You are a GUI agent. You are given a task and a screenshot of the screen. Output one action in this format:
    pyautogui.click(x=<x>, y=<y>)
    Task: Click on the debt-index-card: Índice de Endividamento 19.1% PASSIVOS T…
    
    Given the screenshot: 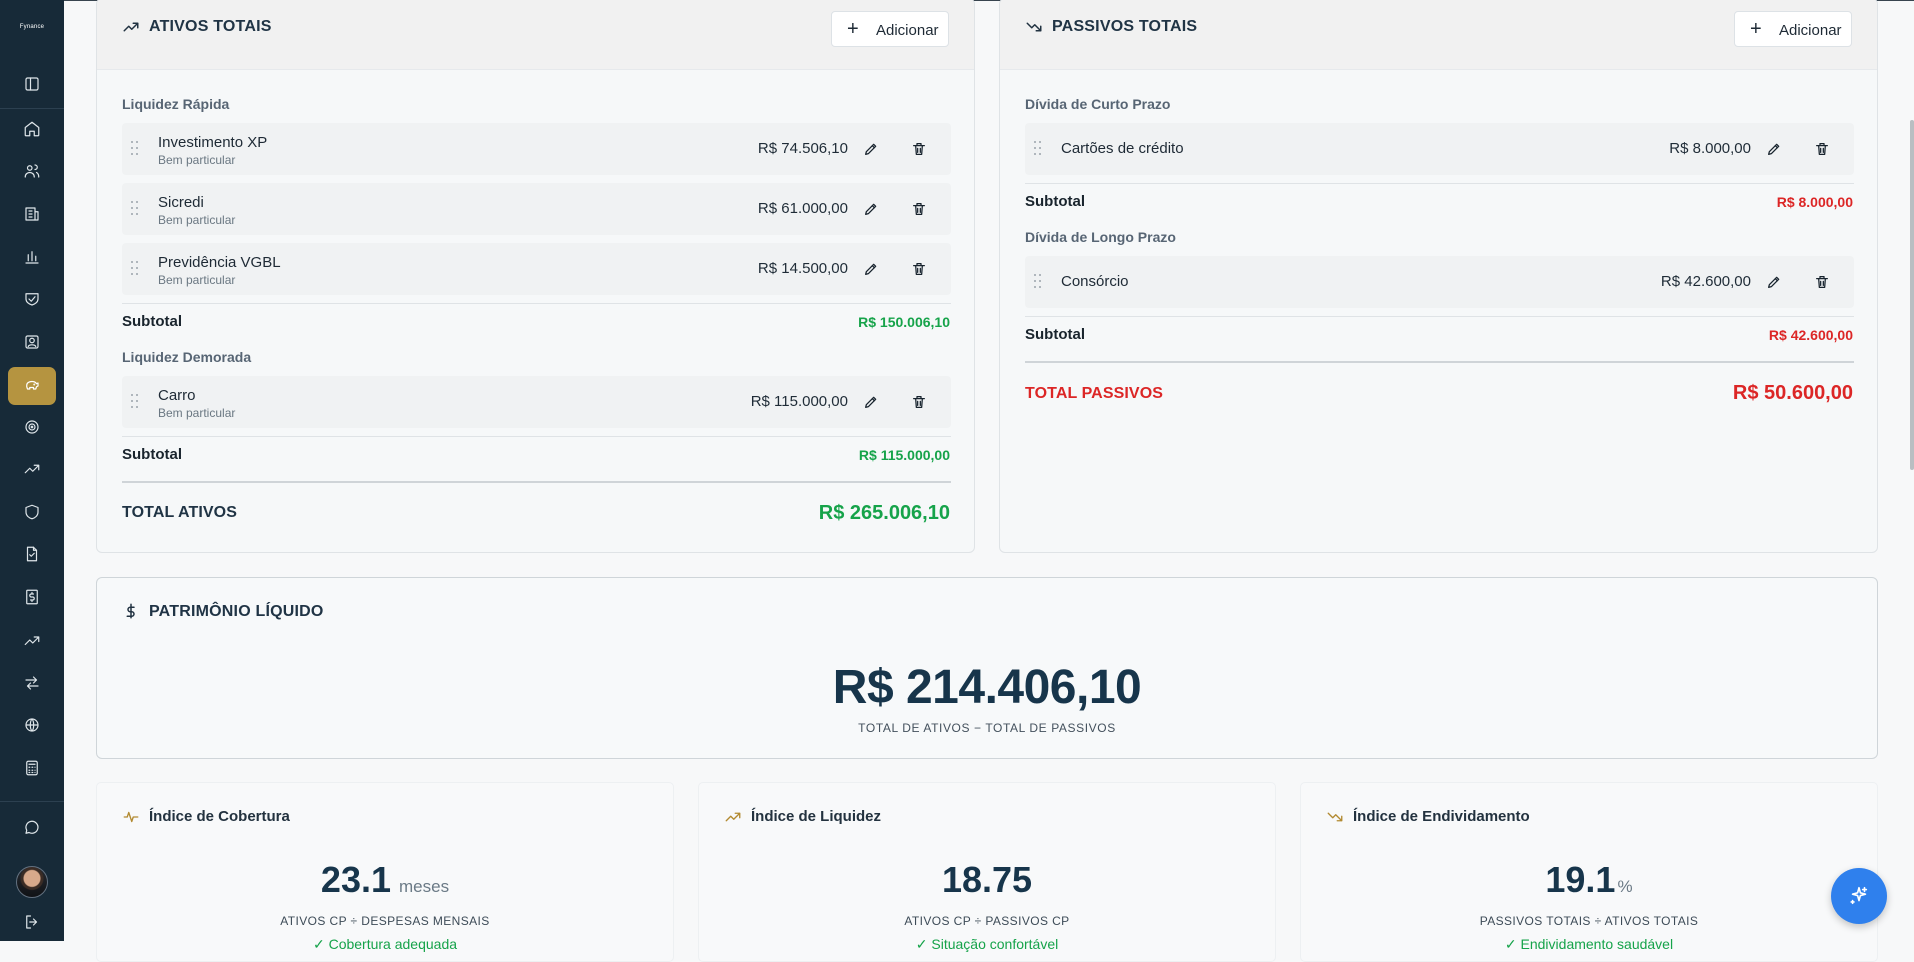 What is the action you would take?
    pyautogui.click(x=1589, y=872)
    